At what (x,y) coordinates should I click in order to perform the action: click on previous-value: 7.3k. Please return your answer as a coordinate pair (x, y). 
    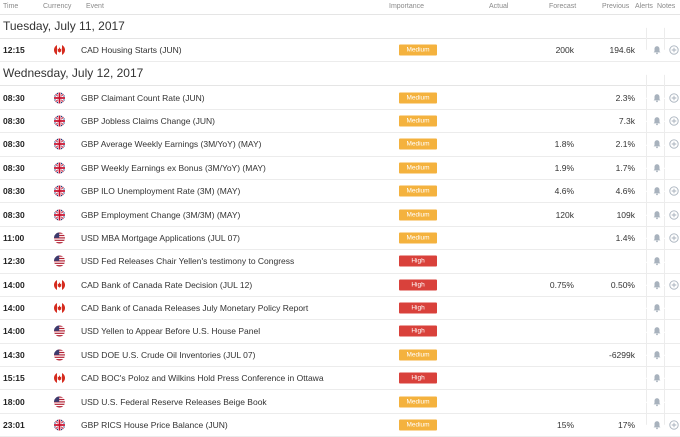
    Looking at the image, I should click on (626, 120).